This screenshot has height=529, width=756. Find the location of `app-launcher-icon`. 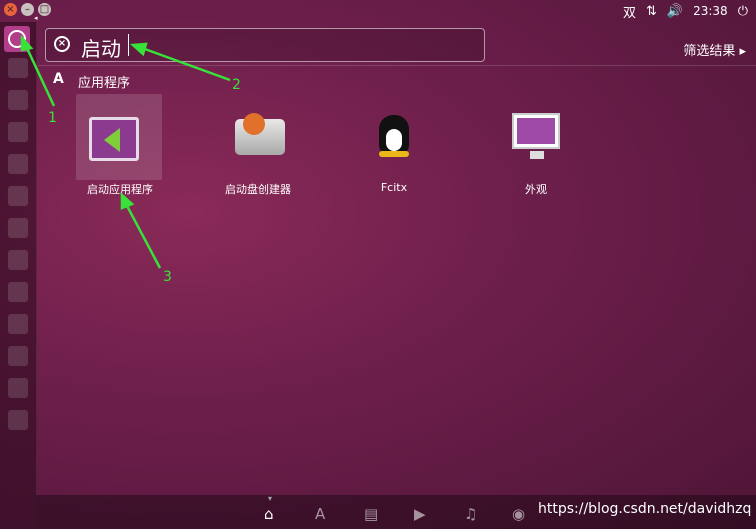

app-launcher-icon is located at coordinates (18, 388).